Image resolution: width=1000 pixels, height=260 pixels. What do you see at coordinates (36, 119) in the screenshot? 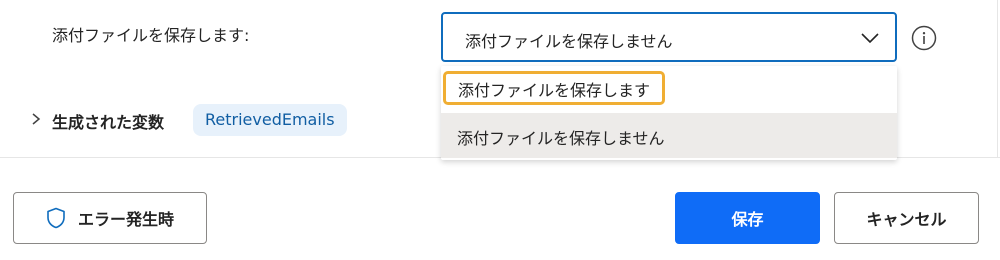
I see `chevron-right-icon` at bounding box center [36, 119].